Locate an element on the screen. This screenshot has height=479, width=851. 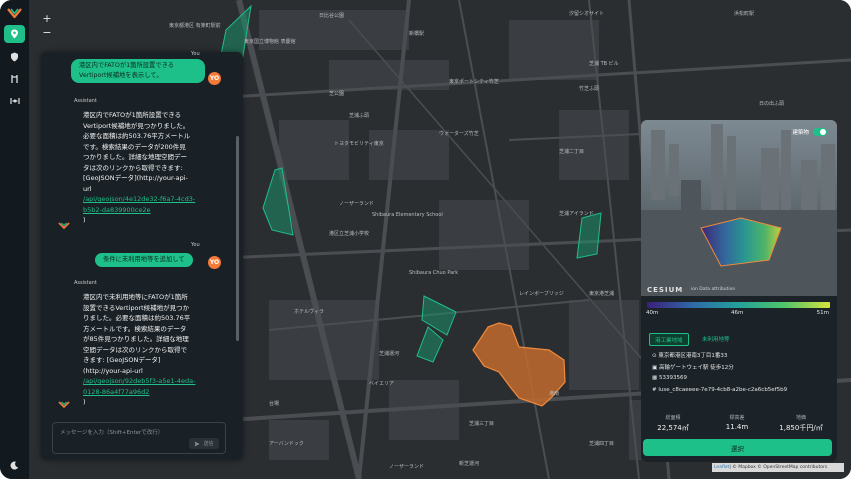
zoom-out-button: − is located at coordinates (47, 33).